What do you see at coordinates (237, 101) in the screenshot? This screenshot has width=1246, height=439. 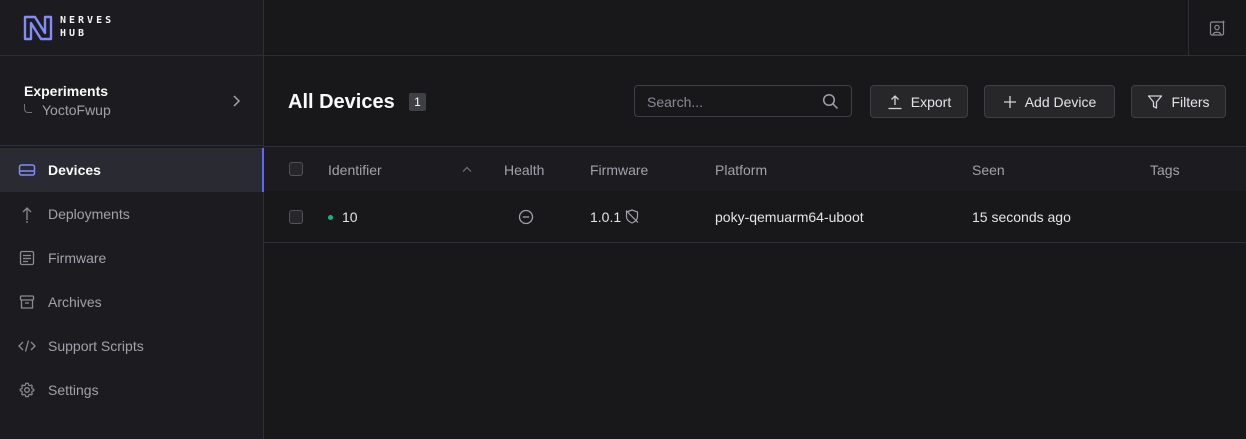 I see `chevron-right-icon` at bounding box center [237, 101].